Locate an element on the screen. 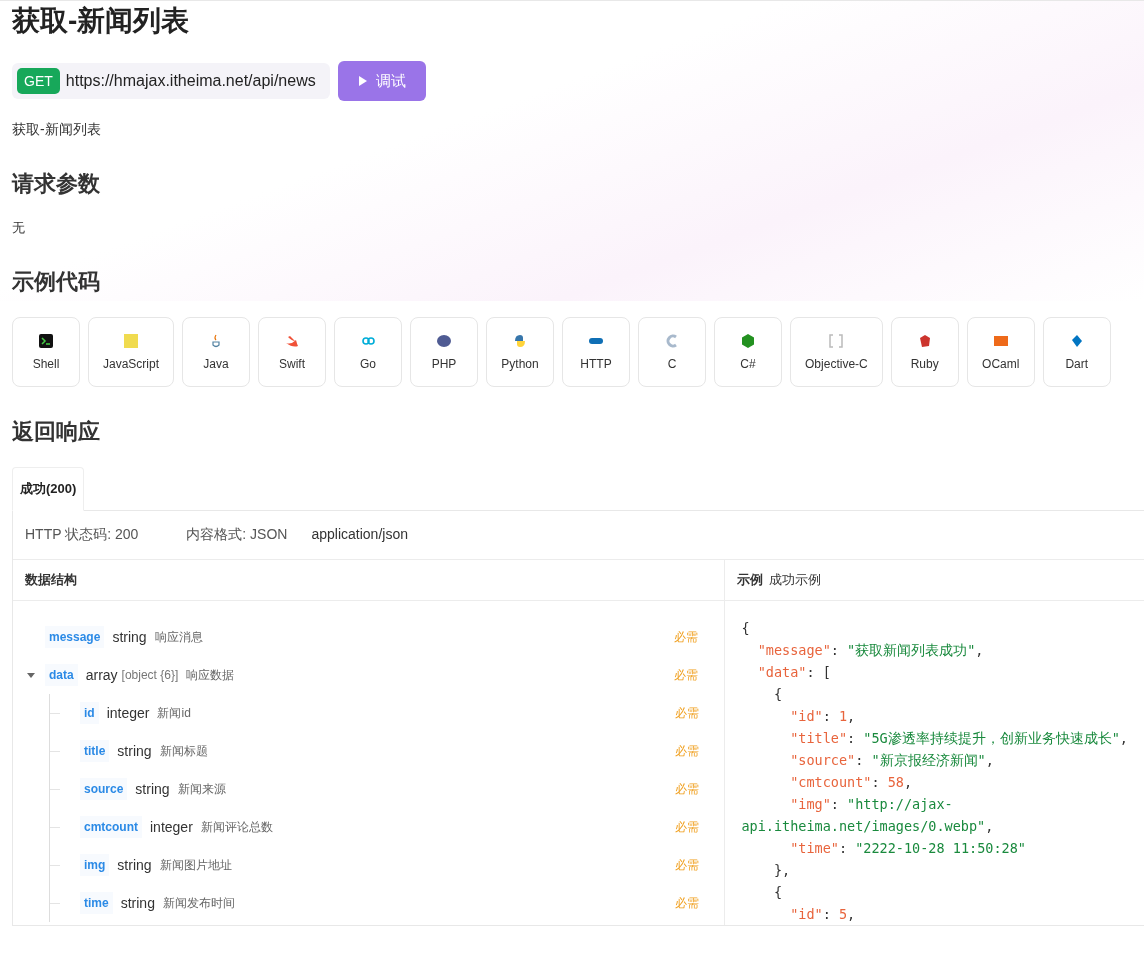 The image size is (1144, 953). params-value: 无 is located at coordinates (19, 228).